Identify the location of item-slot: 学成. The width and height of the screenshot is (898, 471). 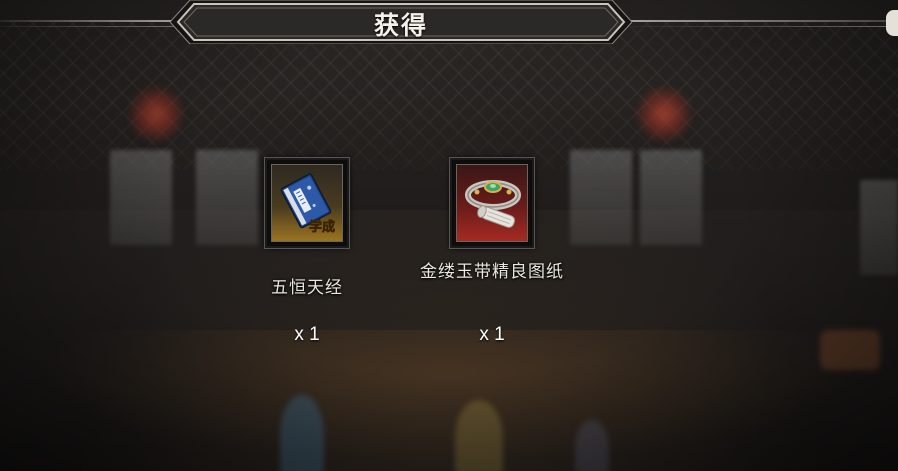
(307, 203).